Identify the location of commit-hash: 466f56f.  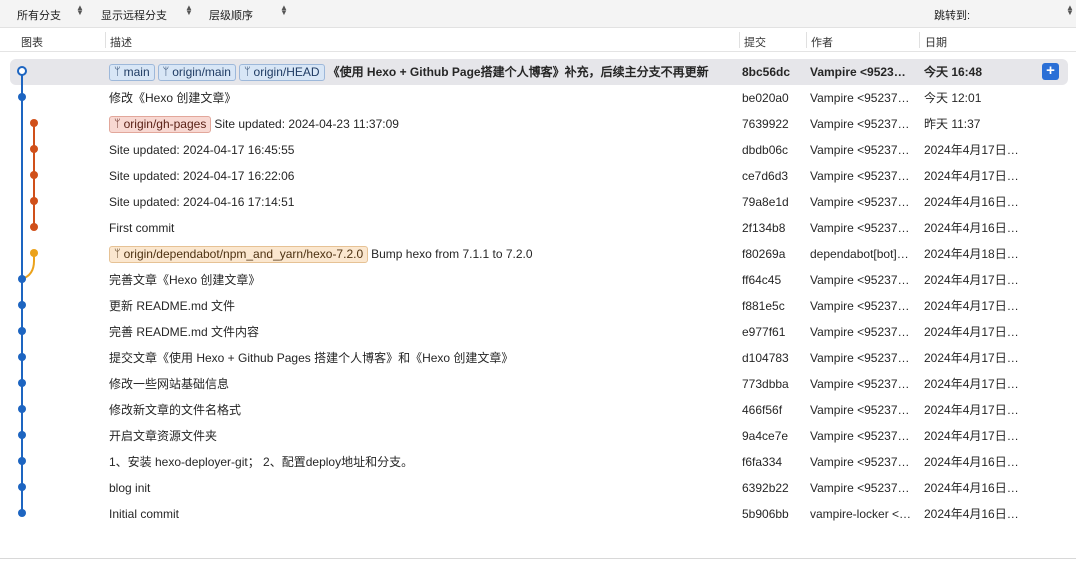
(762, 410).